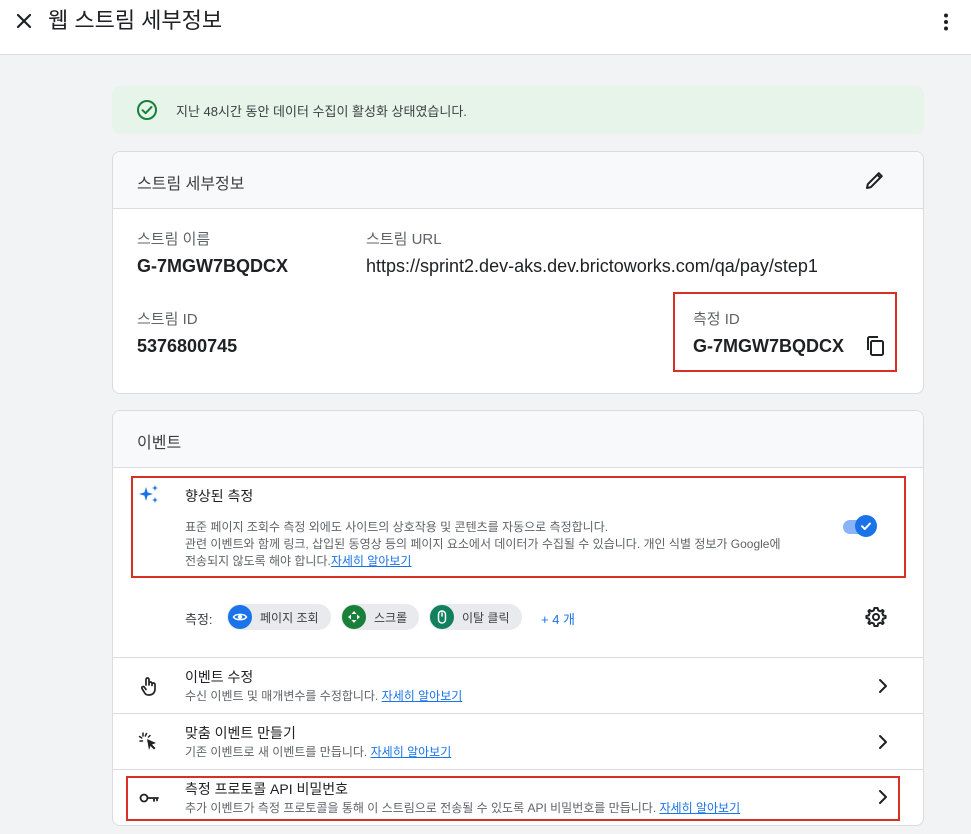 The width and height of the screenshot is (971, 834). What do you see at coordinates (518, 180) in the screenshot?
I see `stream-details-header: 스트림 세부정보` at bounding box center [518, 180].